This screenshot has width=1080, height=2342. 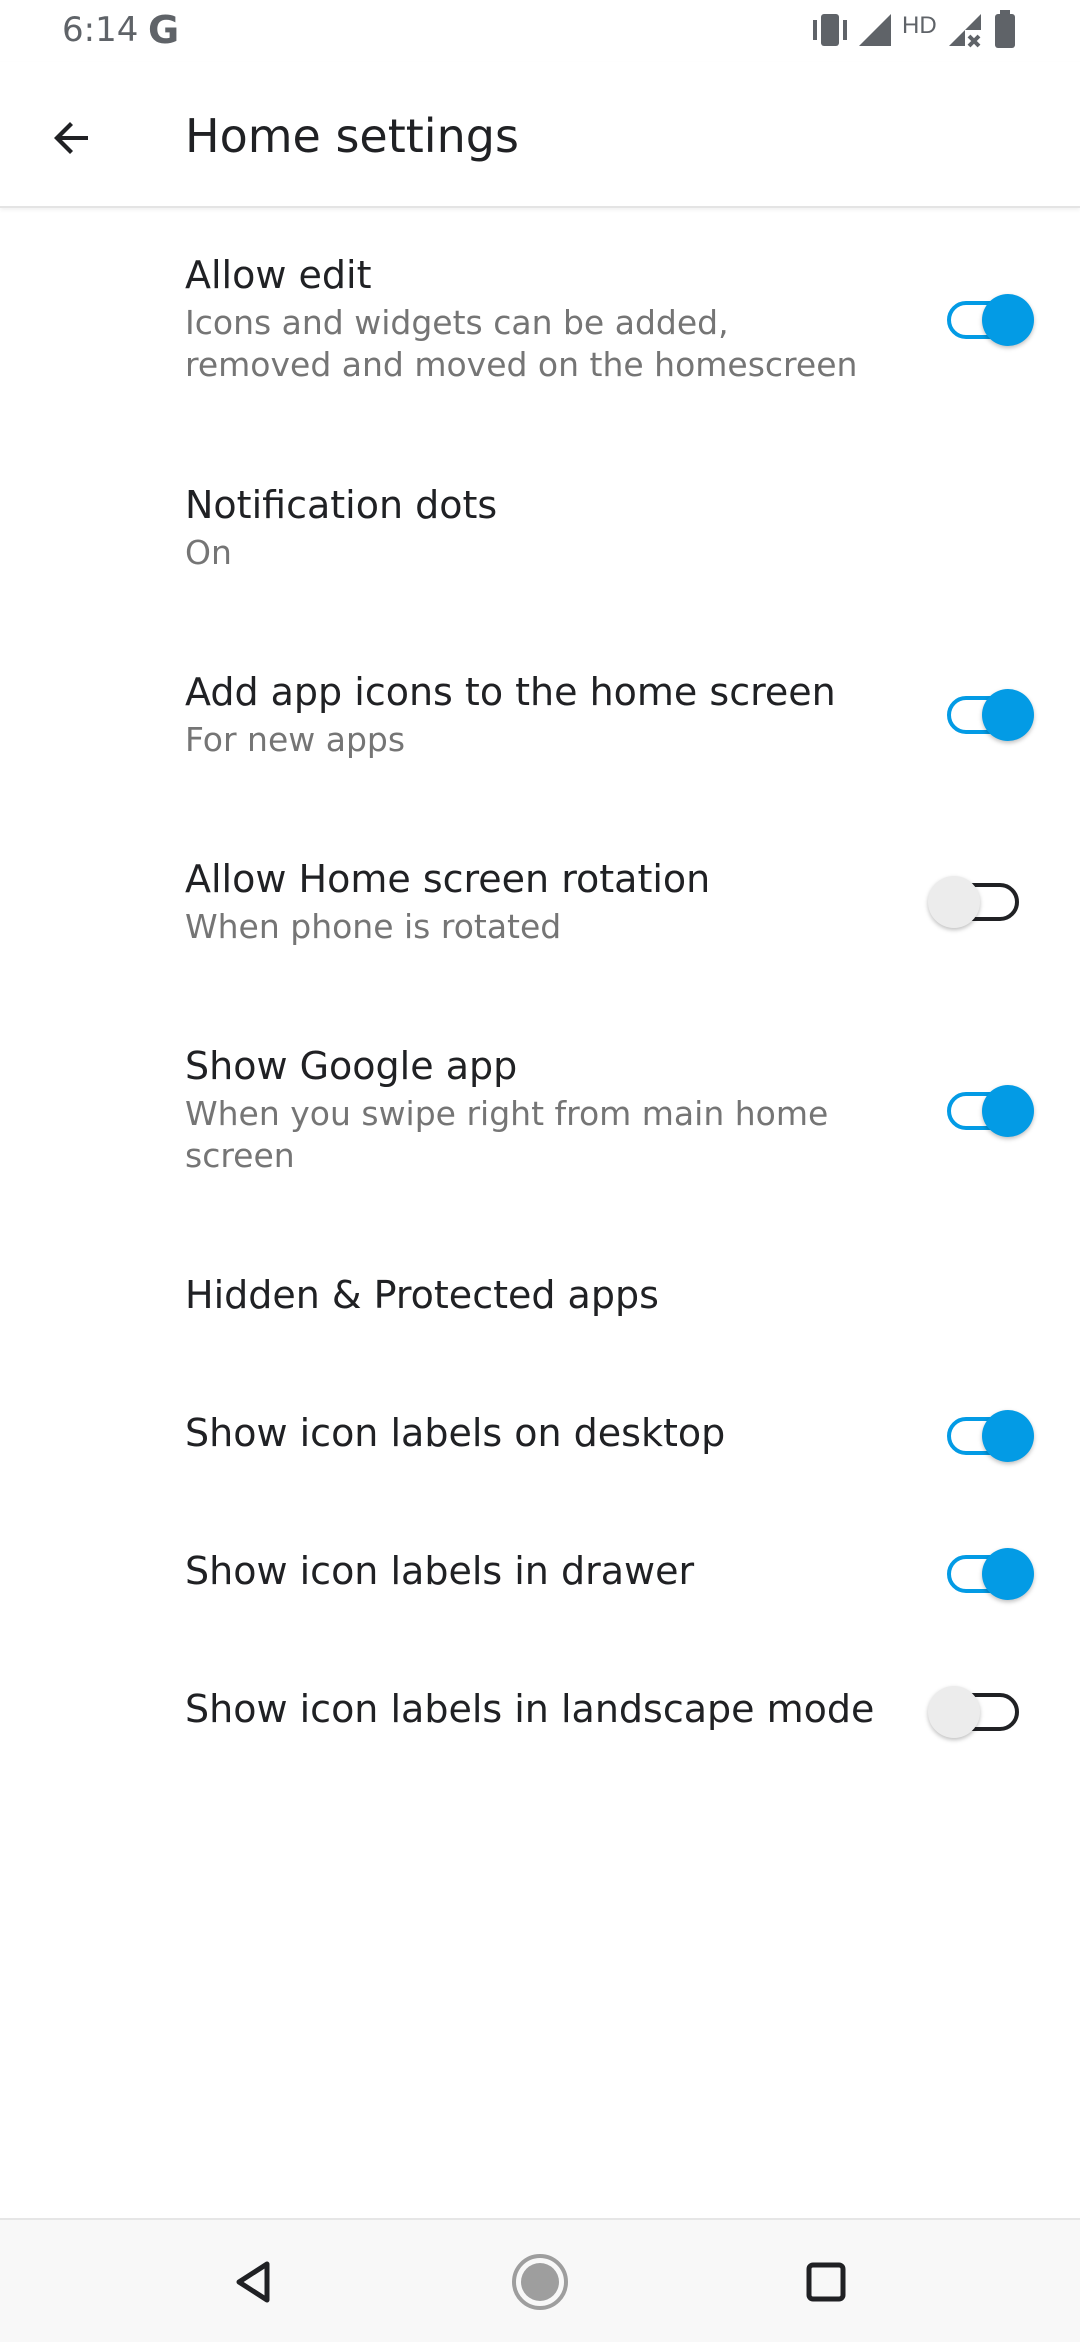 I want to click on setting-text: Notification dots On, so click(x=535, y=527).